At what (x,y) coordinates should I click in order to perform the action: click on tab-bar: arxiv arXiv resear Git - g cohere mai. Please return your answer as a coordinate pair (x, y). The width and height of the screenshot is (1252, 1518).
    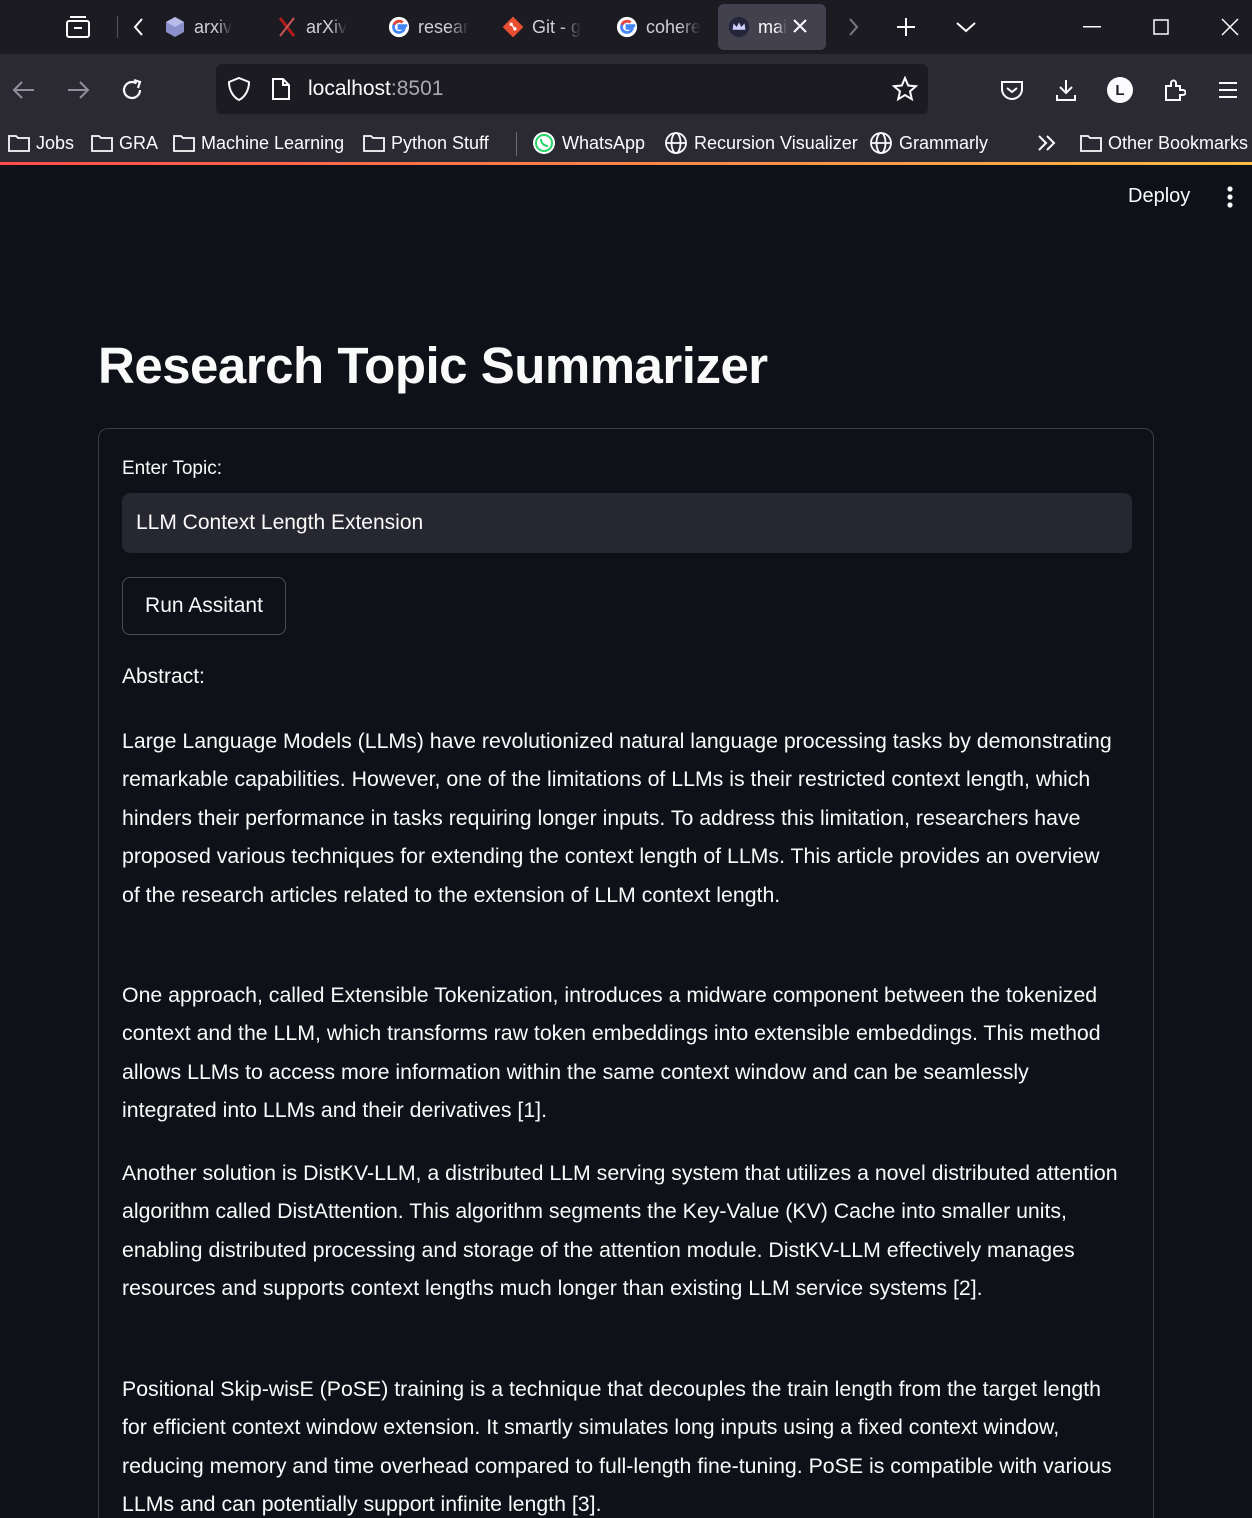
    Looking at the image, I should click on (626, 27).